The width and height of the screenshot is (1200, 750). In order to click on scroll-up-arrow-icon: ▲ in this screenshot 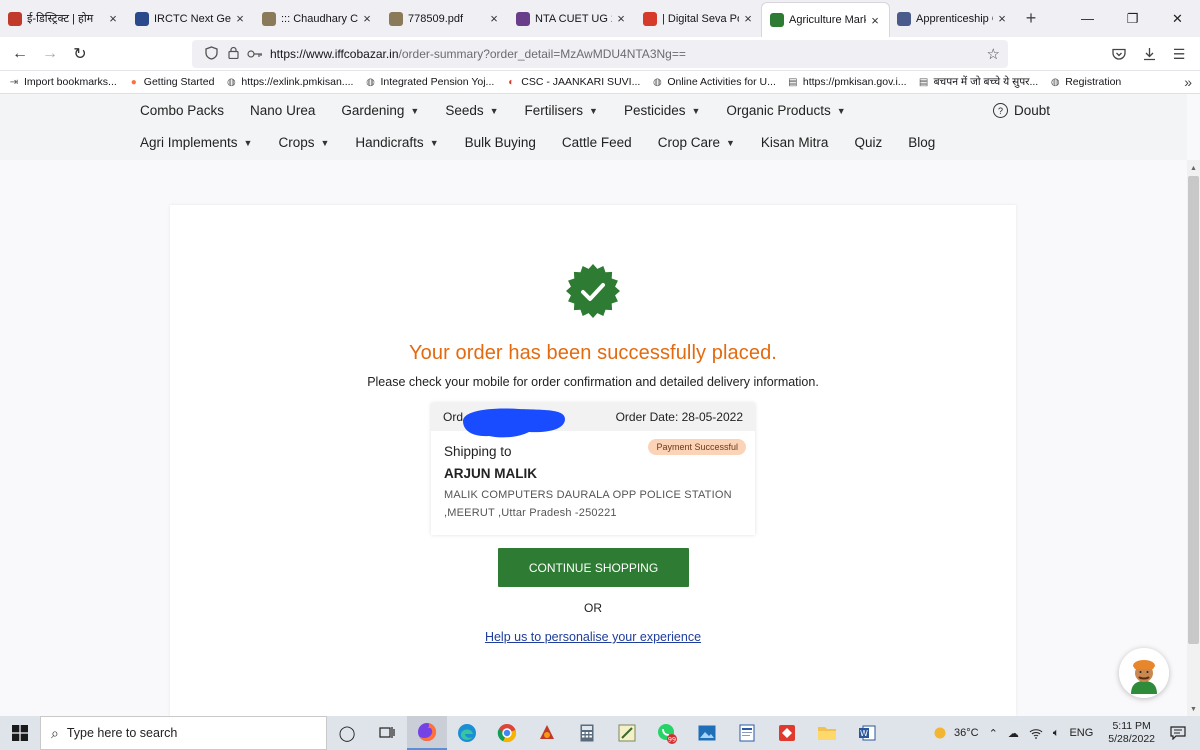, I will do `click(1193, 168)`.